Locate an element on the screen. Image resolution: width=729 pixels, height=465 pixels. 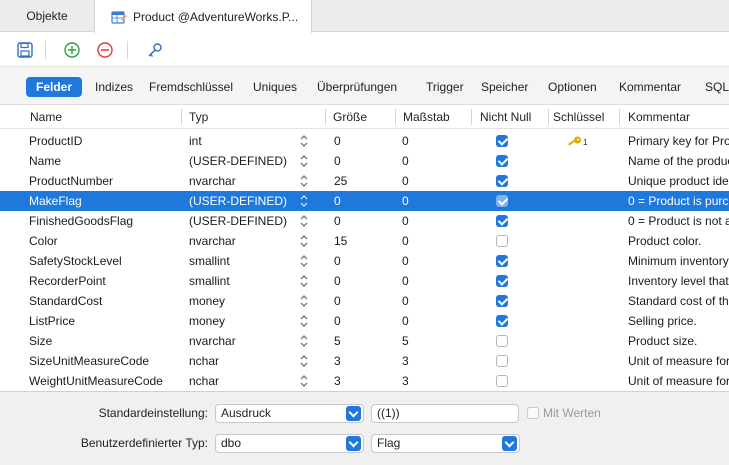
field-name-cell: StandardCost is located at coordinates (104, 301).